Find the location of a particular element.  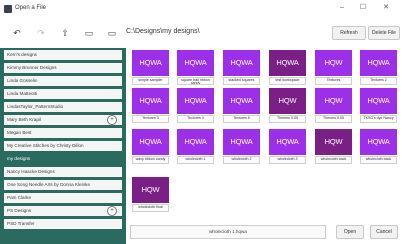

file-tile: HQWA TKSG's dye Nancy is located at coordinates (378, 105).